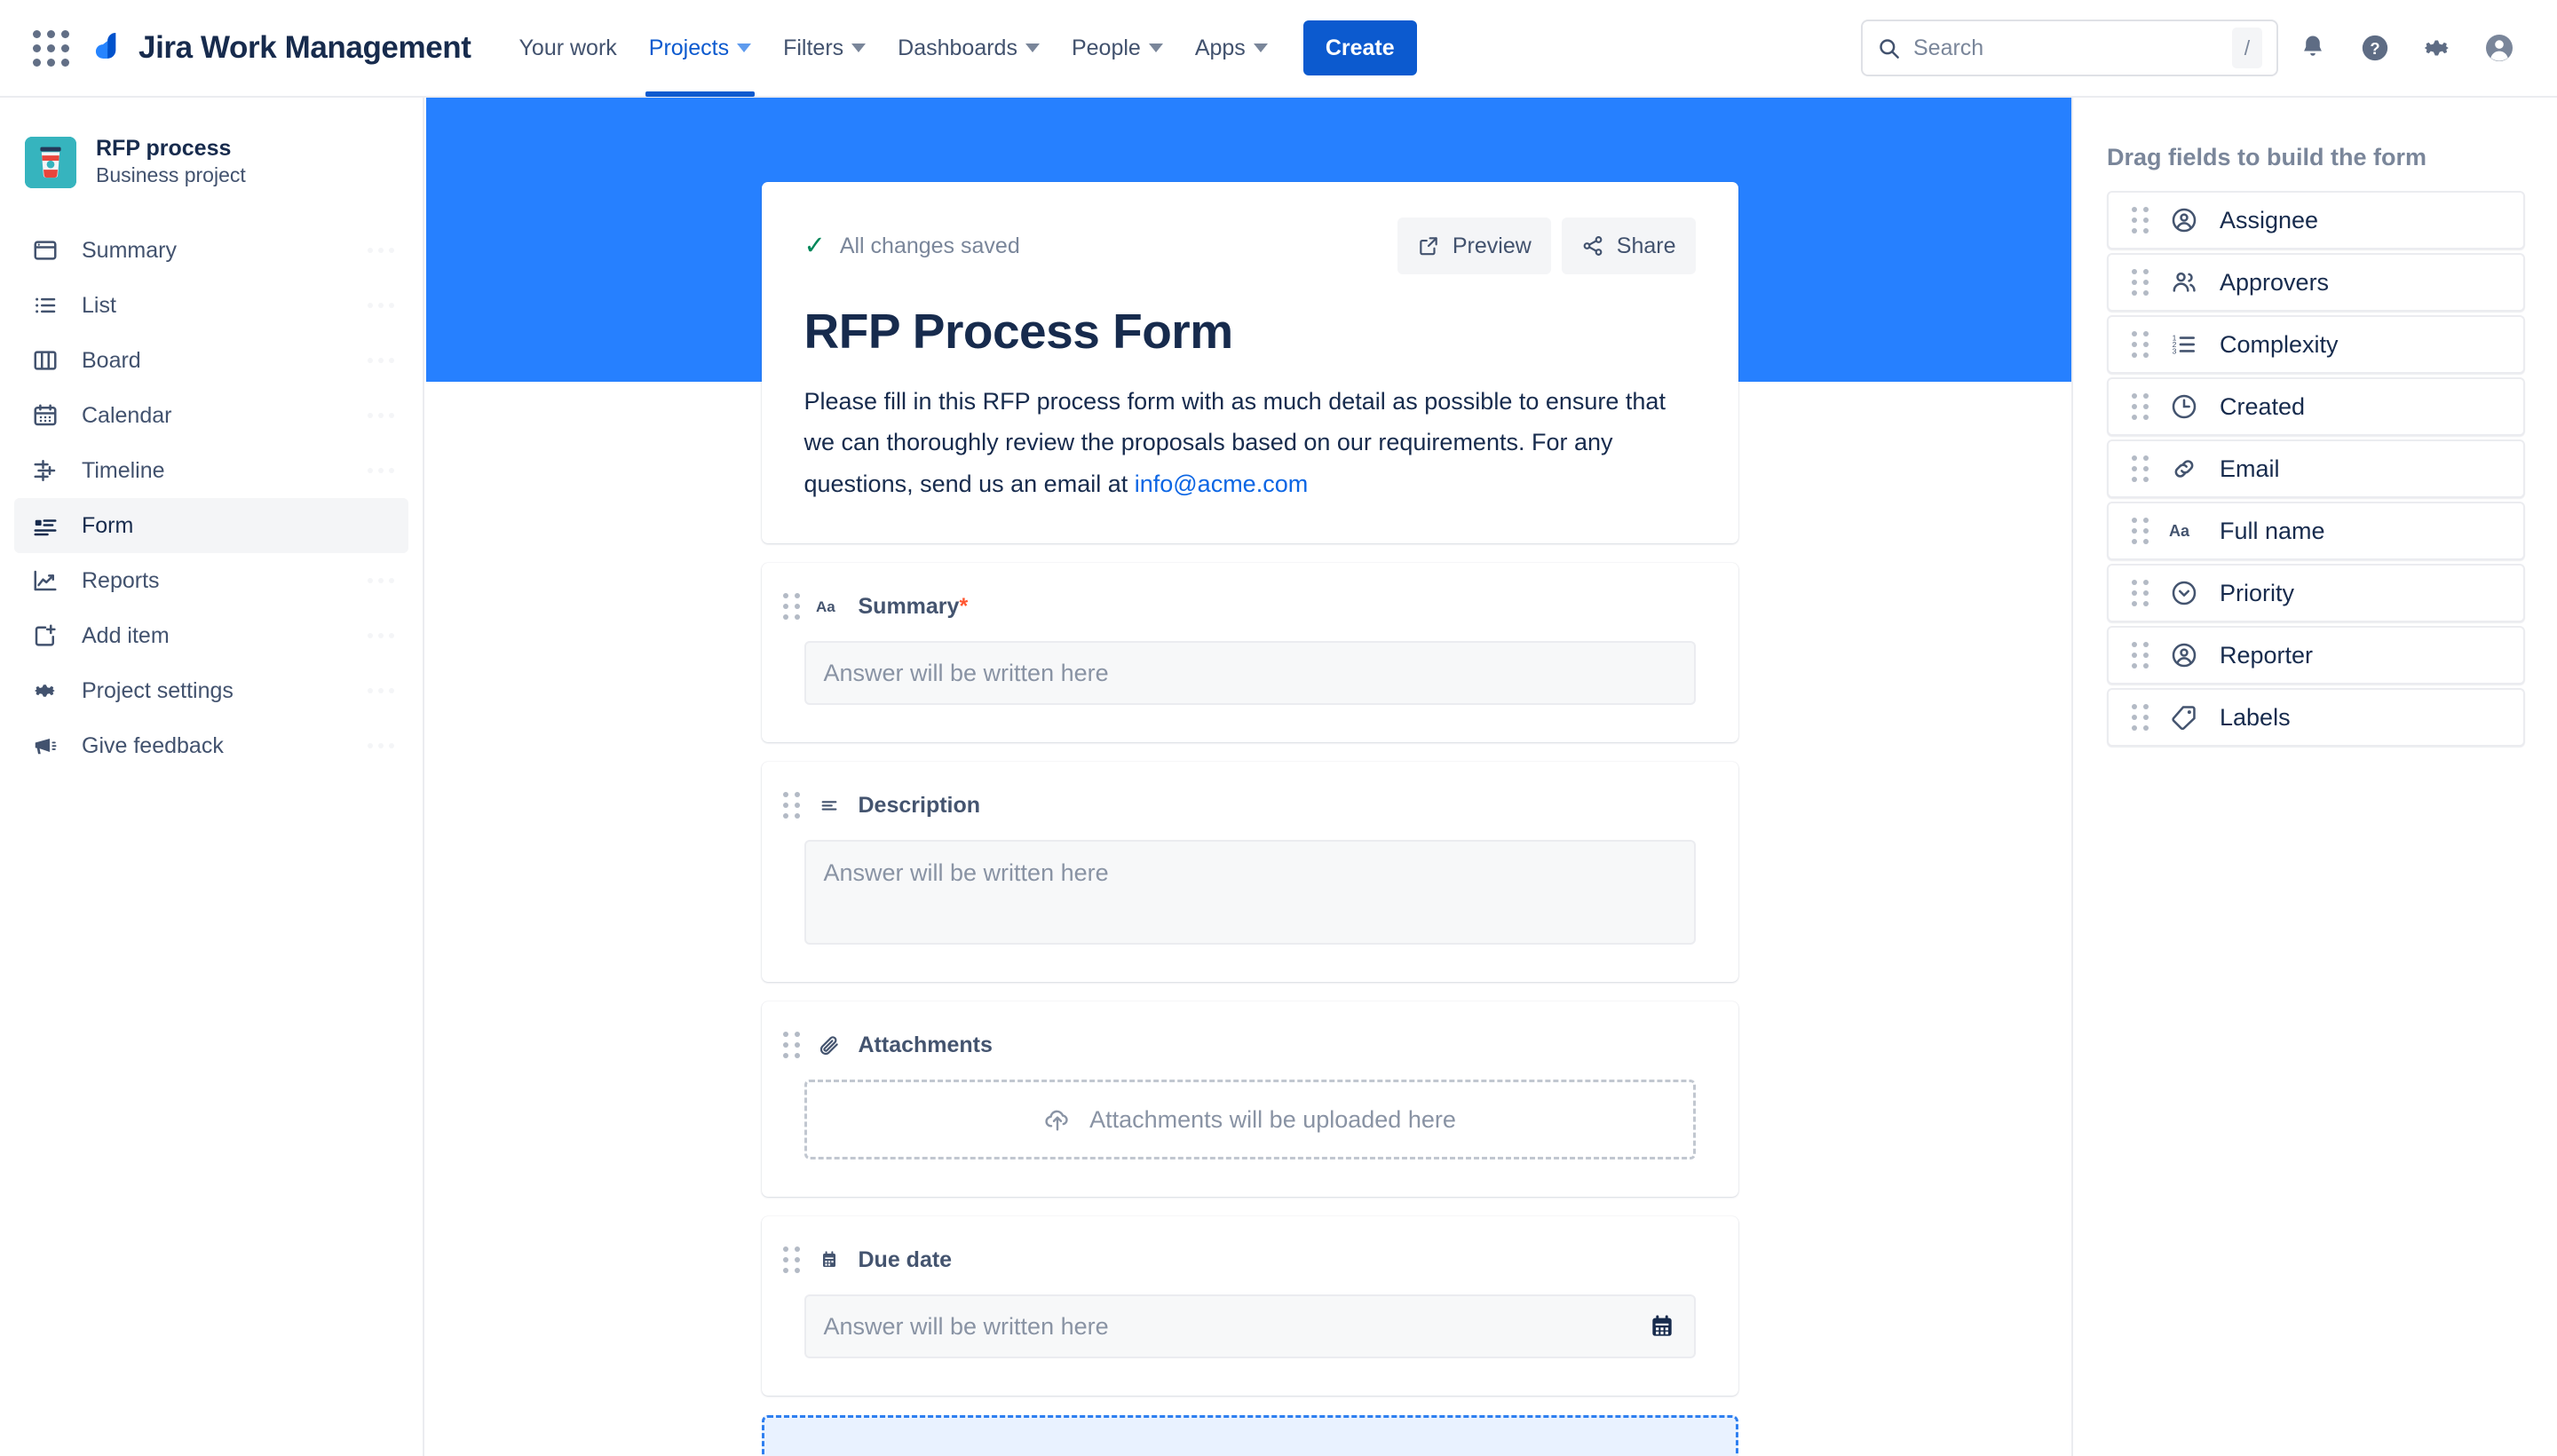 This screenshot has height=1456, width=2557. Describe the element at coordinates (2316, 468) in the screenshot. I see `library-field-email: Email` at that location.